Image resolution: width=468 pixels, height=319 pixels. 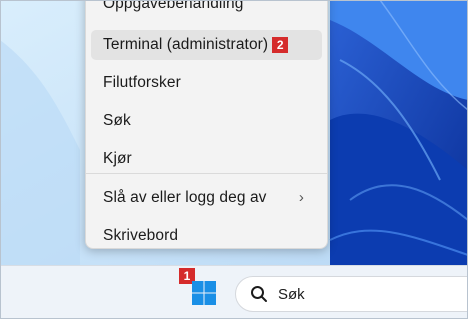 What do you see at coordinates (142, 82) in the screenshot?
I see `menu-item-label: Filutforsker` at bounding box center [142, 82].